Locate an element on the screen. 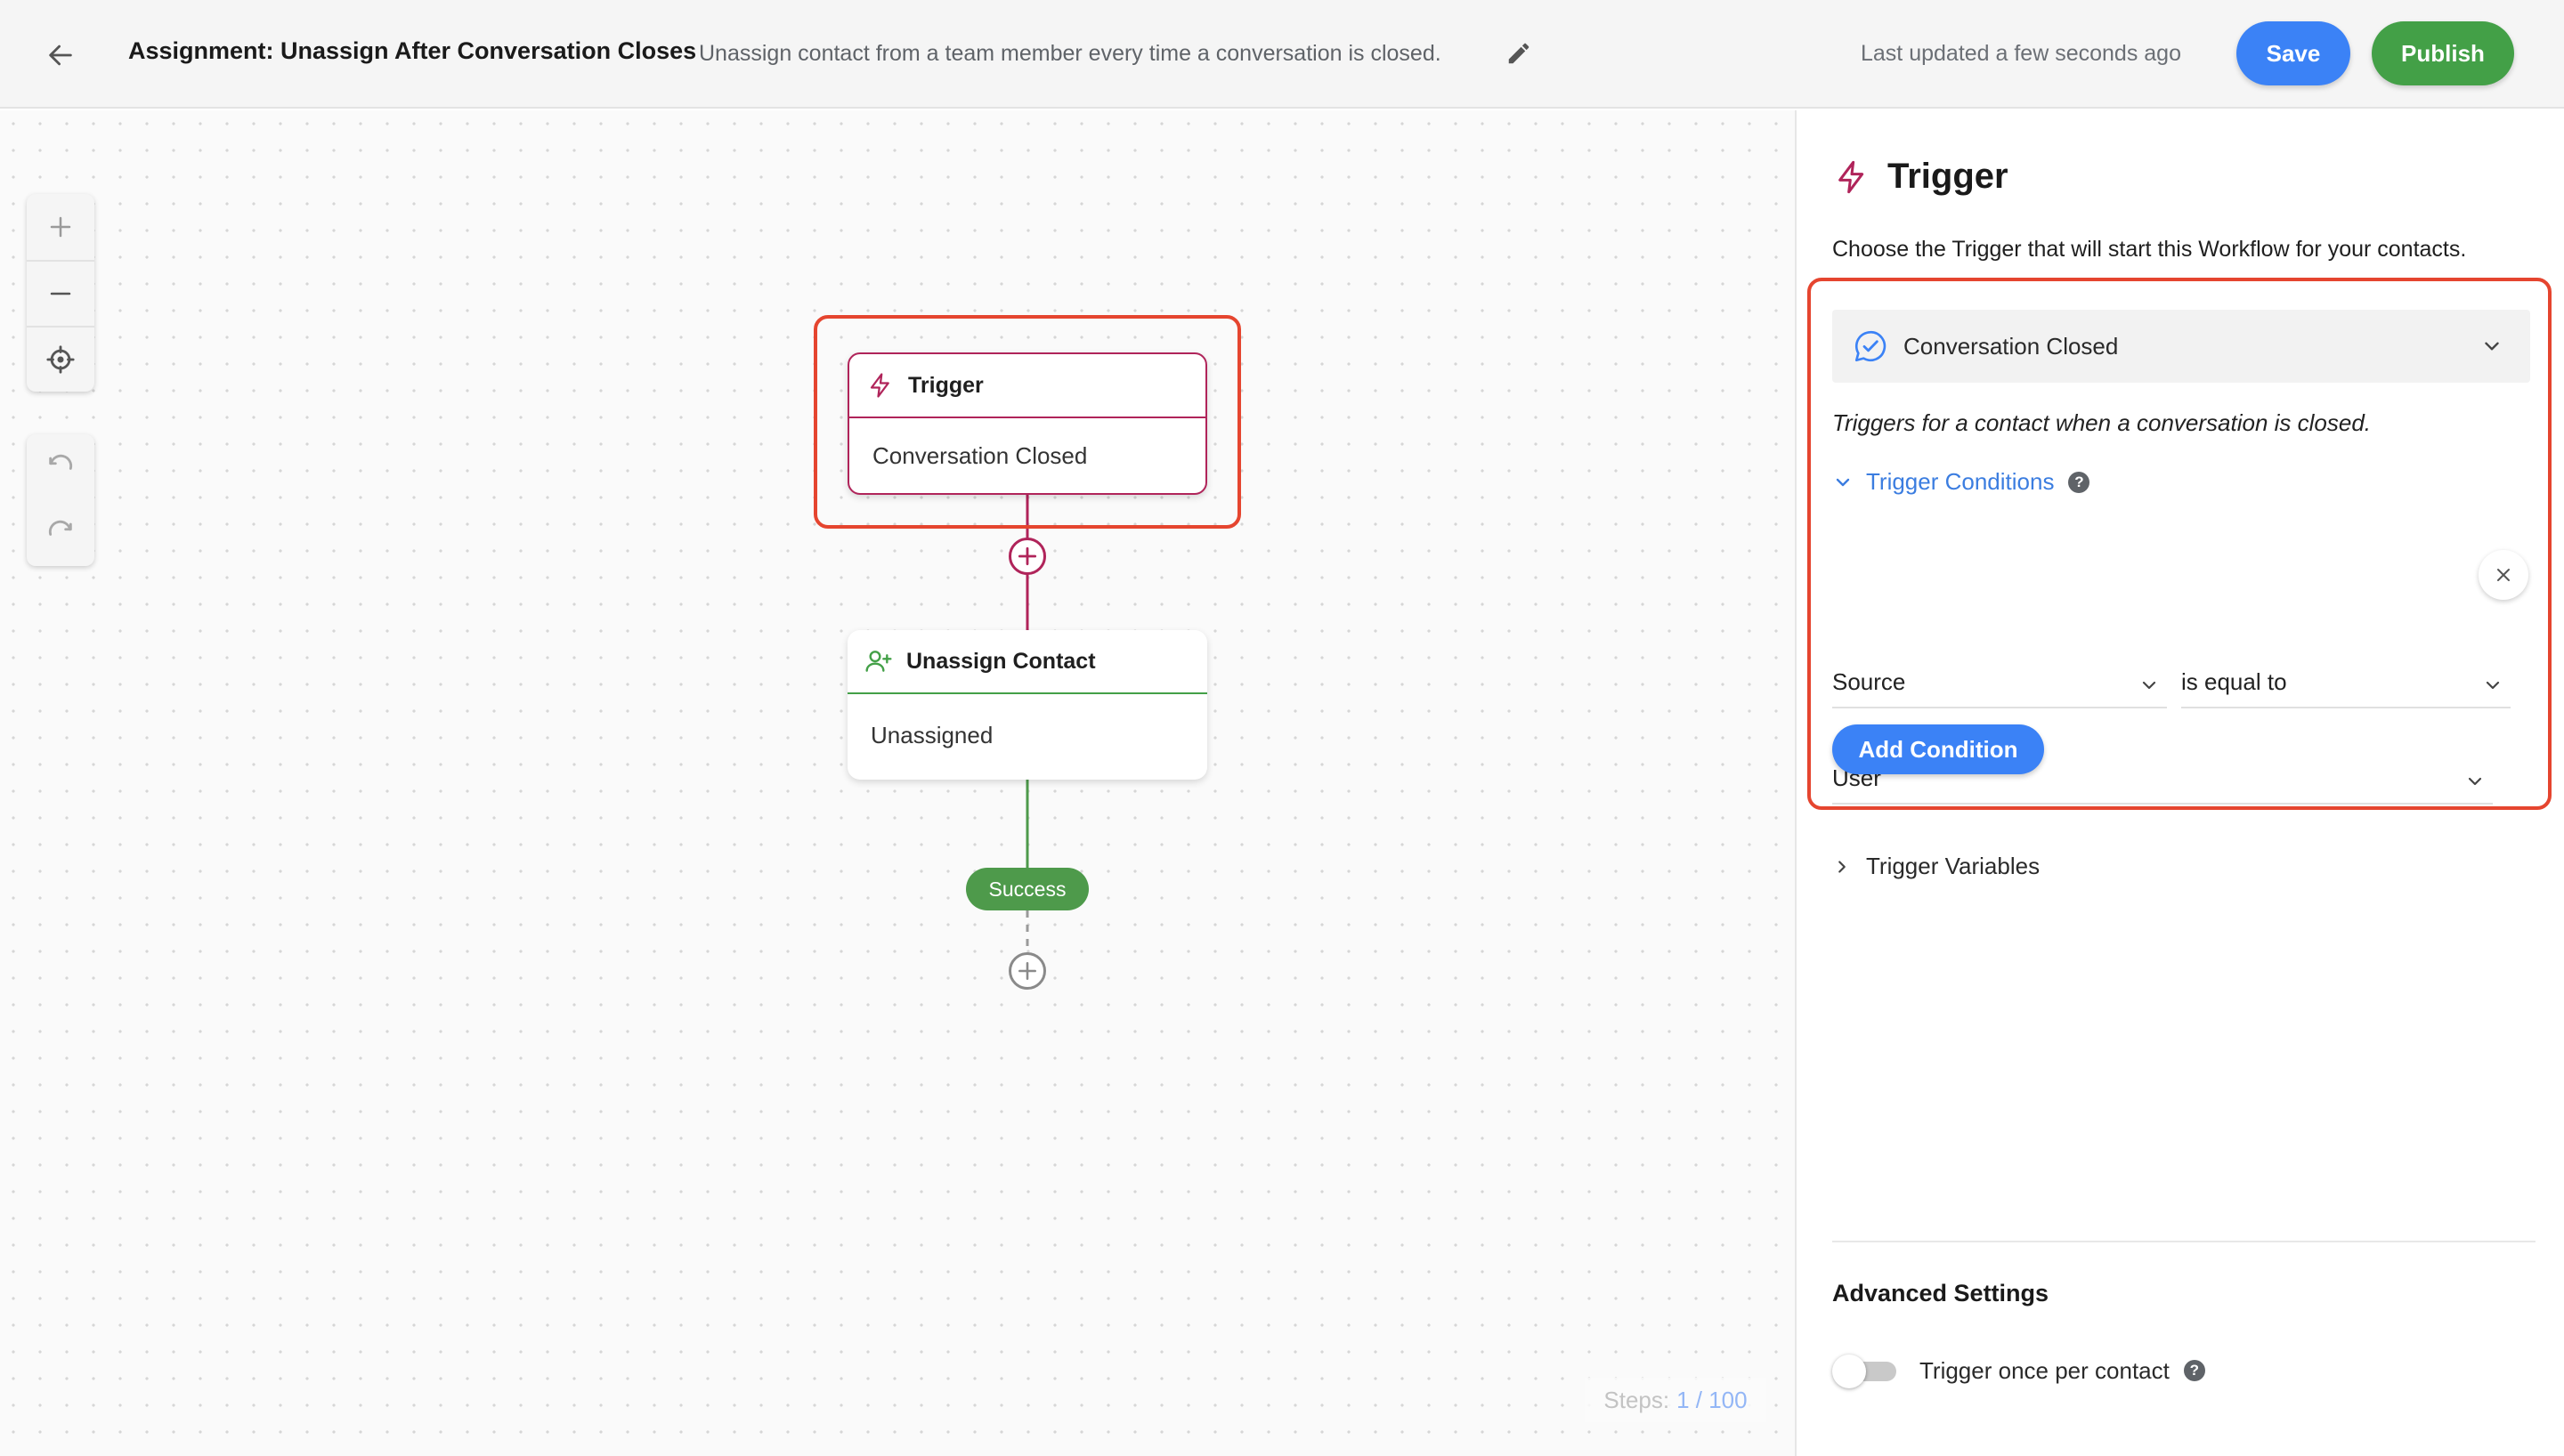 The image size is (2564, 1456). trigger-conditions-toggle: Trigger Conditions ? is located at coordinates (1961, 482).